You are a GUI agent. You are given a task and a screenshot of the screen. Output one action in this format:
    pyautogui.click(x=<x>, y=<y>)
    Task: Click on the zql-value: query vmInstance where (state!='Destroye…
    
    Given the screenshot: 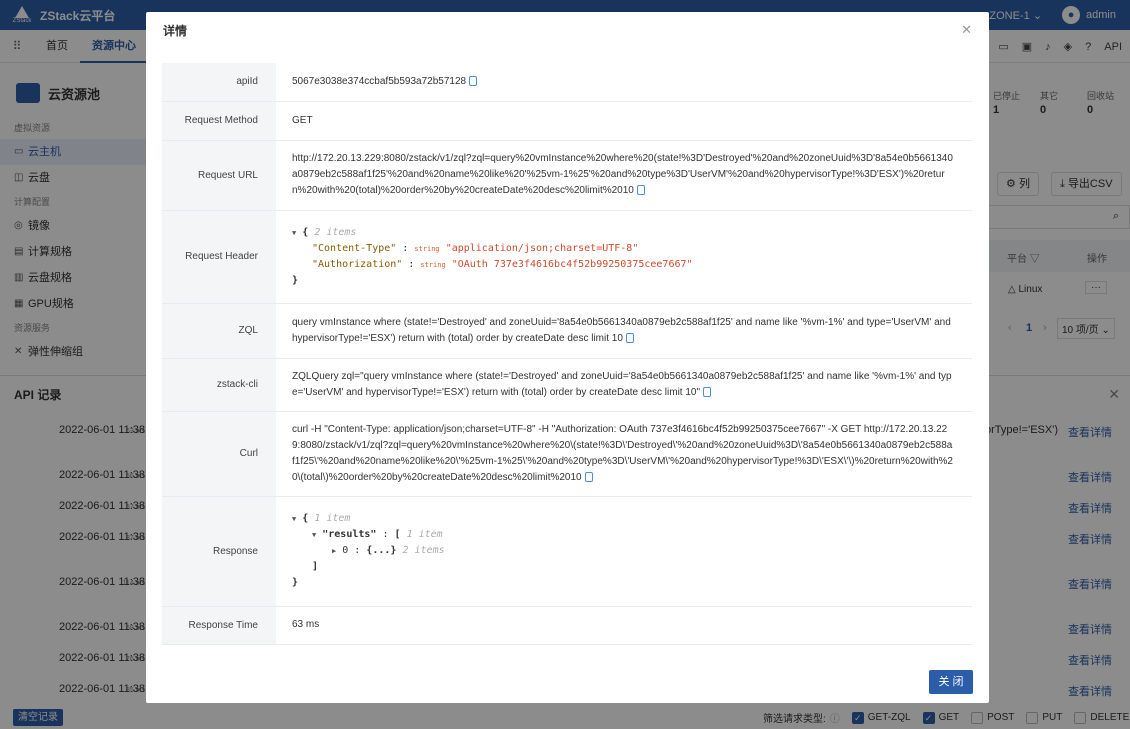 What is the action you would take?
    pyautogui.click(x=621, y=330)
    